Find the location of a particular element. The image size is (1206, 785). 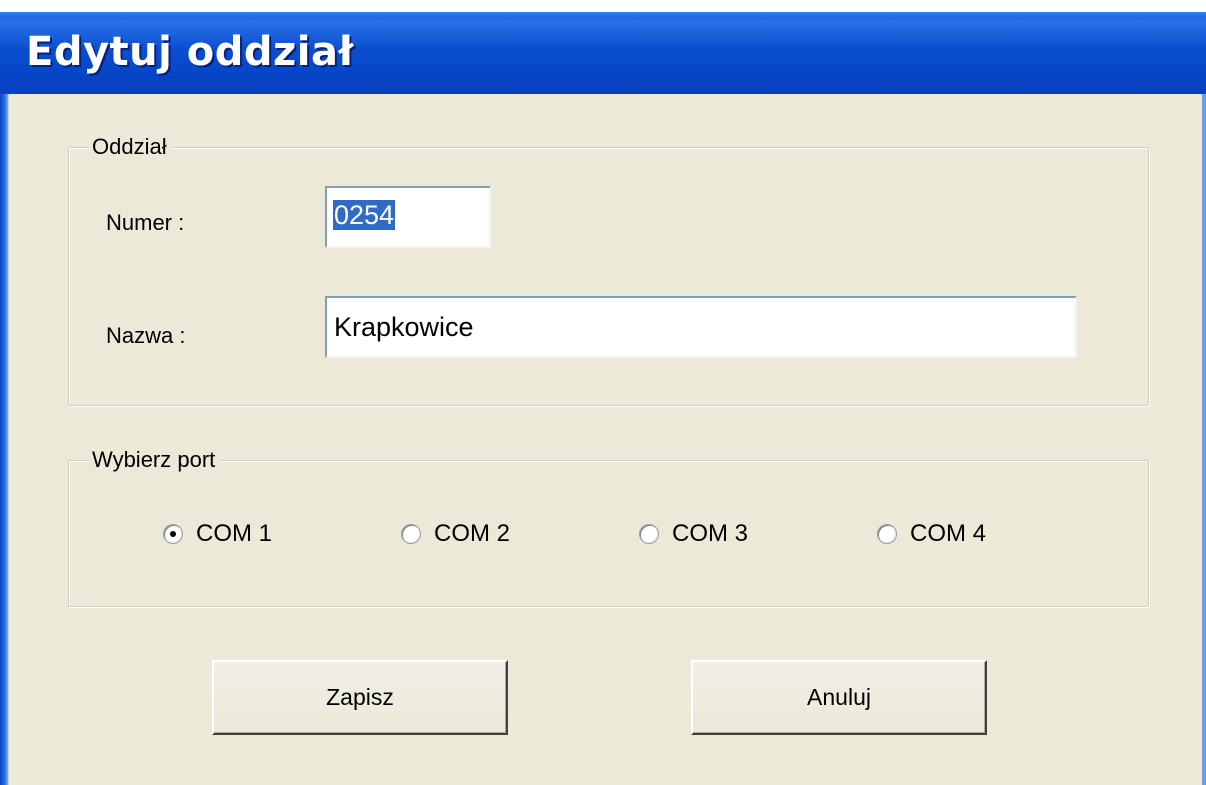

name-field-value: Krapkowice is located at coordinates (404, 327).